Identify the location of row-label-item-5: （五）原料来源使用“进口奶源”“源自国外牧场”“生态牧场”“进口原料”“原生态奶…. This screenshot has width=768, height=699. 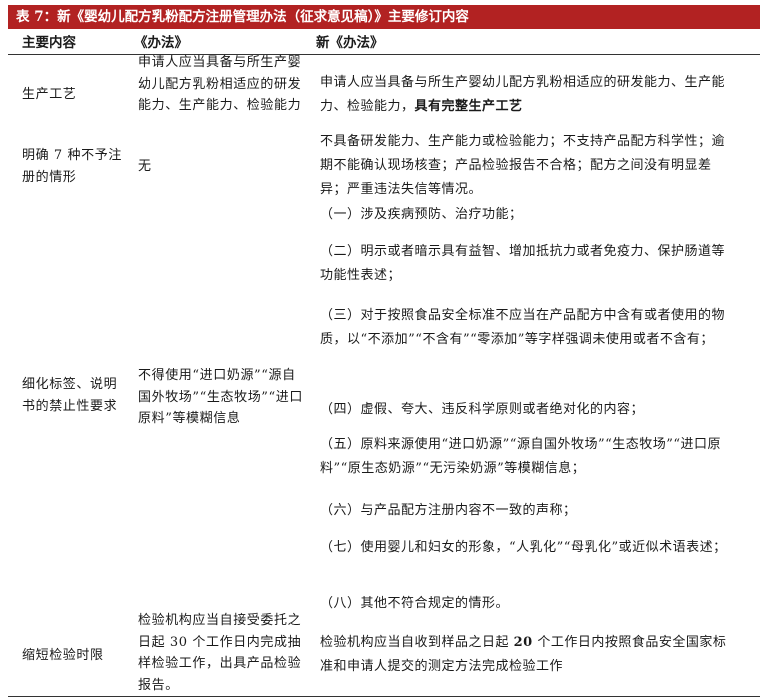
(521, 456).